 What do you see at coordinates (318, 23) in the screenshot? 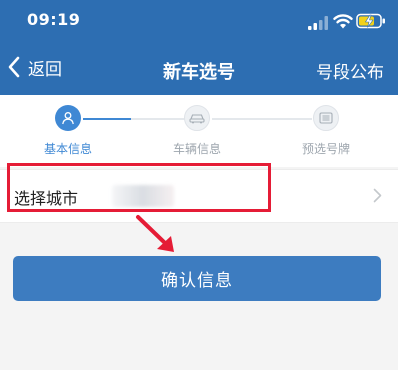
I see `cellular-signal-icon` at bounding box center [318, 23].